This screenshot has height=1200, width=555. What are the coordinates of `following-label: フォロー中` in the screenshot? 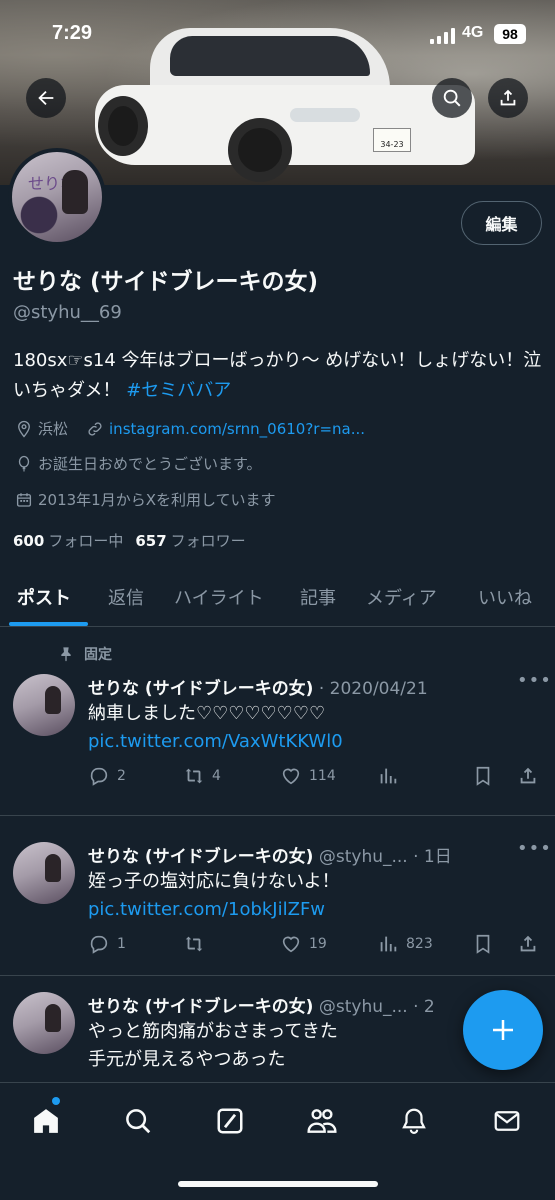 It's located at (86, 541).